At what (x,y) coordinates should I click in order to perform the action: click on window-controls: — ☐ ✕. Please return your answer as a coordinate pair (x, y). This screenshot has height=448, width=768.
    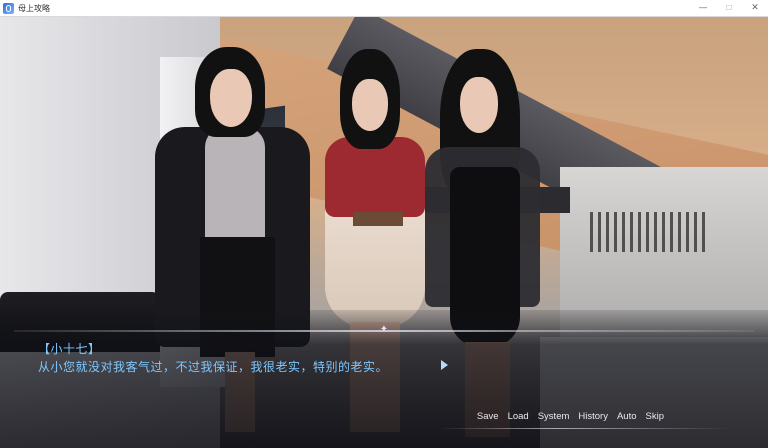
    Looking at the image, I should click on (729, 8).